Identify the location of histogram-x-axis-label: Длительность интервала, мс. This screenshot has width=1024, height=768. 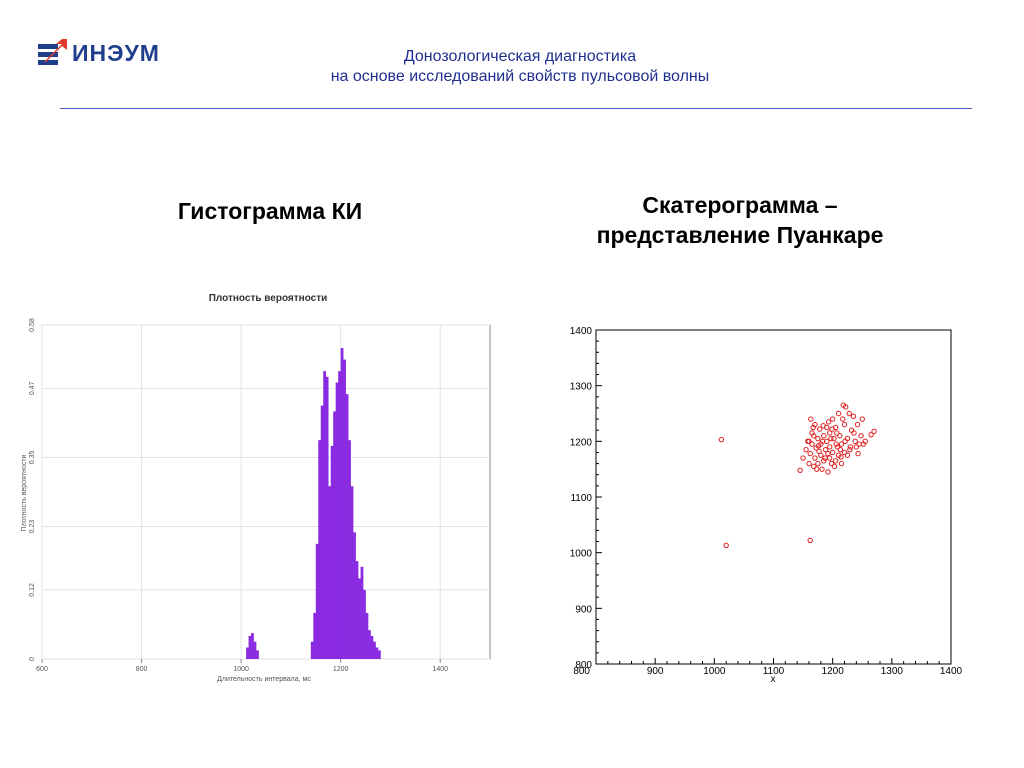
(264, 679).